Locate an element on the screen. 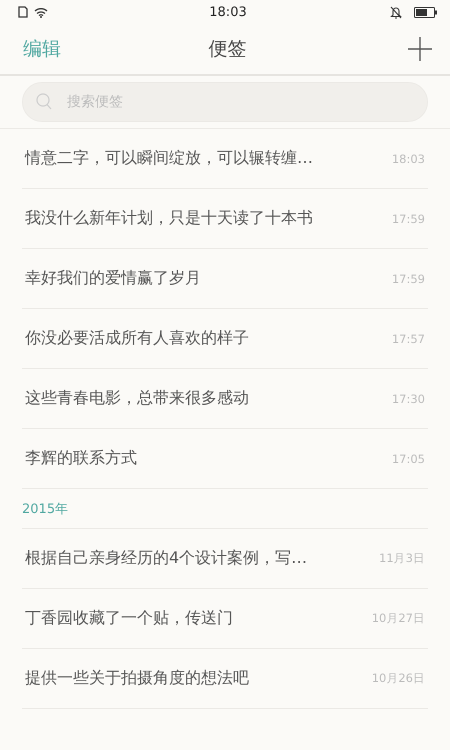 The image size is (450, 750). note-row: 丁香园收藏了一个贴，传送门 10月27日 is located at coordinates (225, 619).